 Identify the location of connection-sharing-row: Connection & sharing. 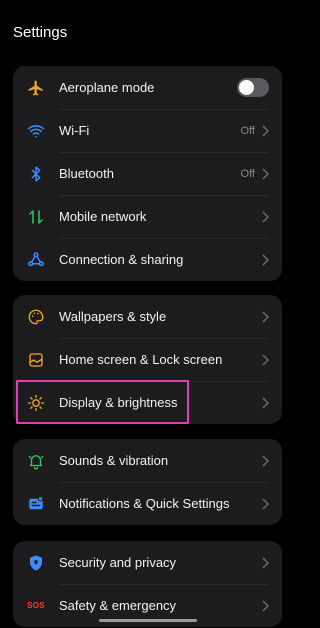
(147, 259).